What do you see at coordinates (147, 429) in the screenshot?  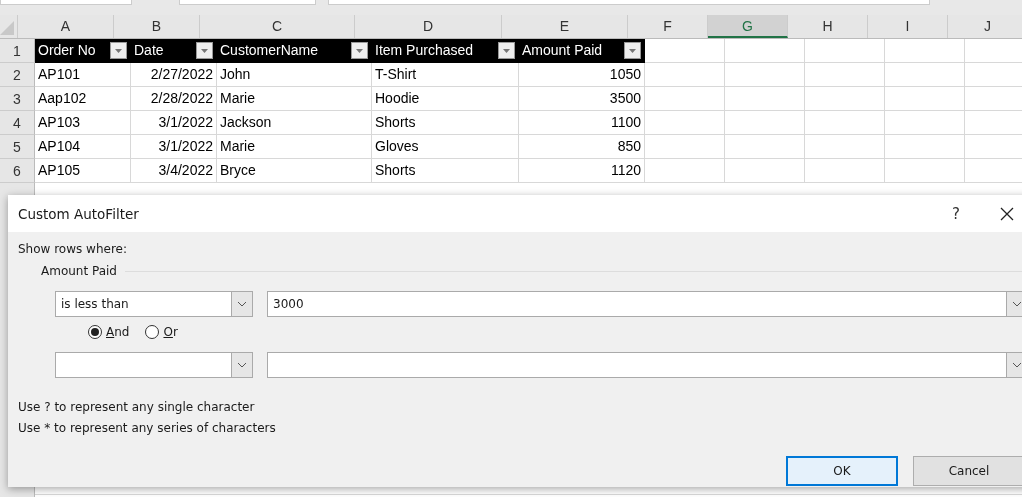 I see `hint-text: Use * to represent any series of characters` at bounding box center [147, 429].